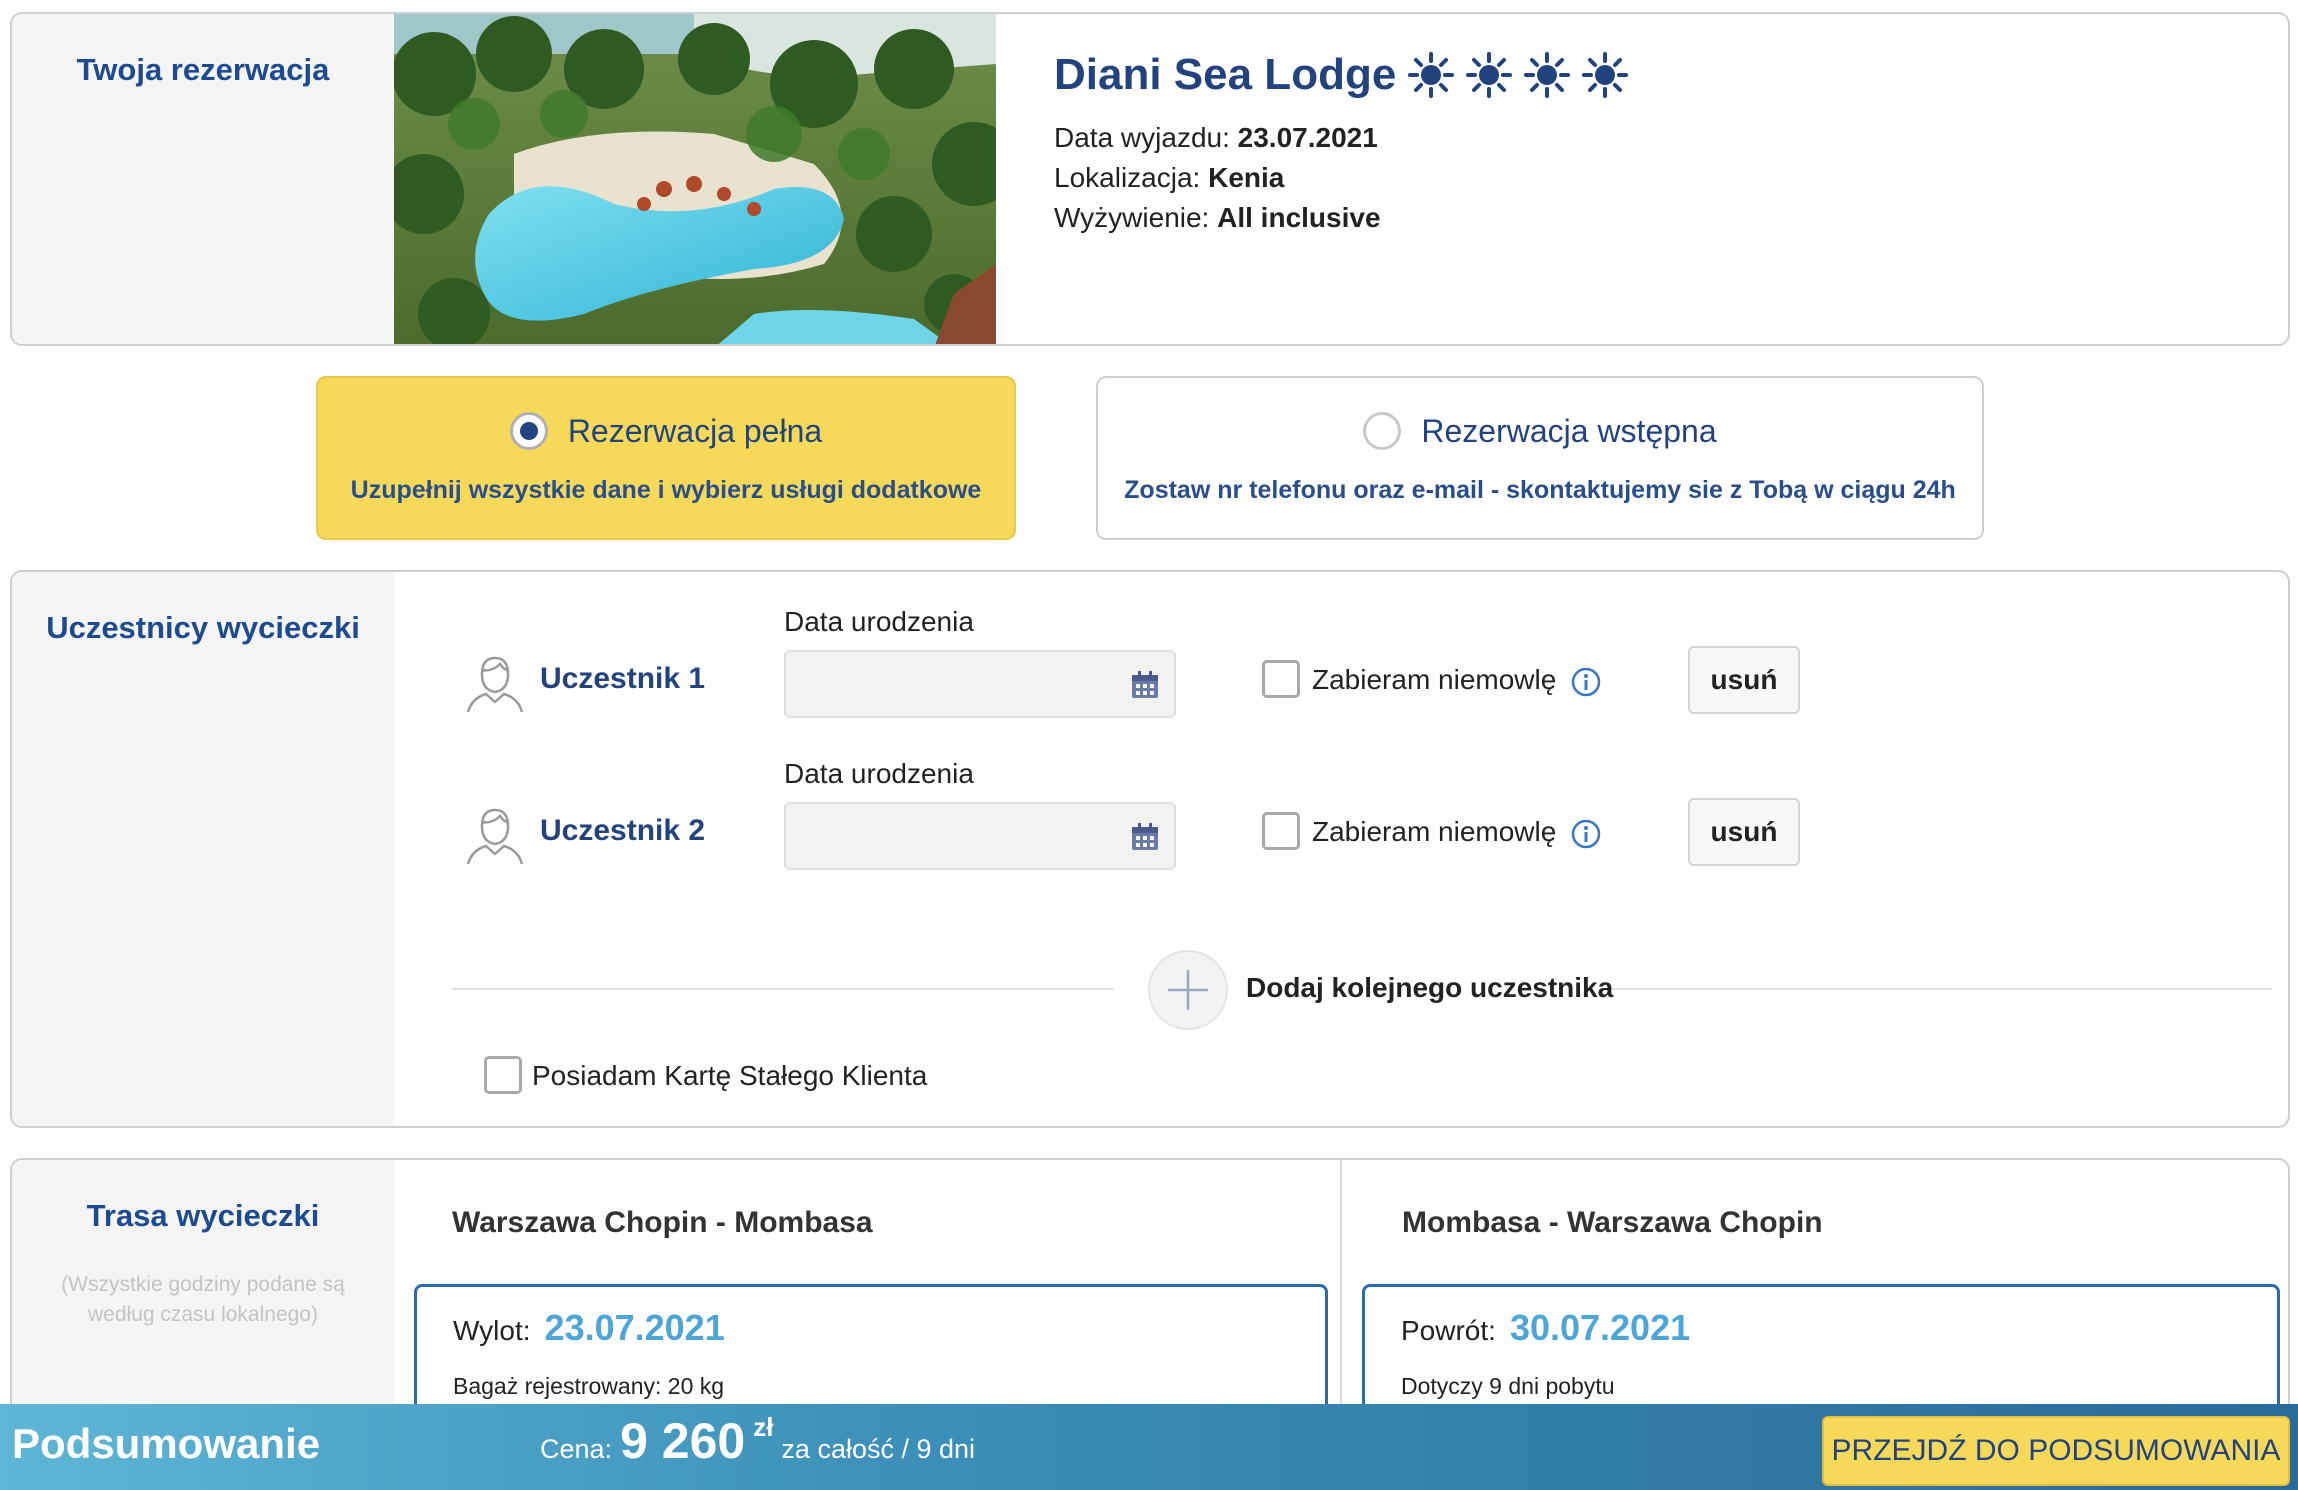  What do you see at coordinates (1281, 679) in the screenshot?
I see `participant-1-infant-checkbox` at bounding box center [1281, 679].